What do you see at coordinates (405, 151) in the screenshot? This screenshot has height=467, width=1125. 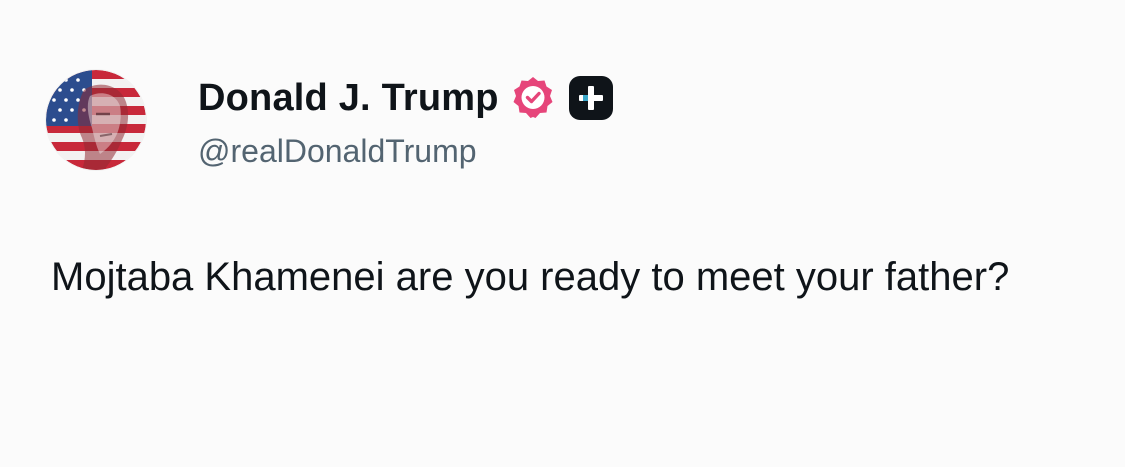 I see `author-handle: @realDonaldTrump` at bounding box center [405, 151].